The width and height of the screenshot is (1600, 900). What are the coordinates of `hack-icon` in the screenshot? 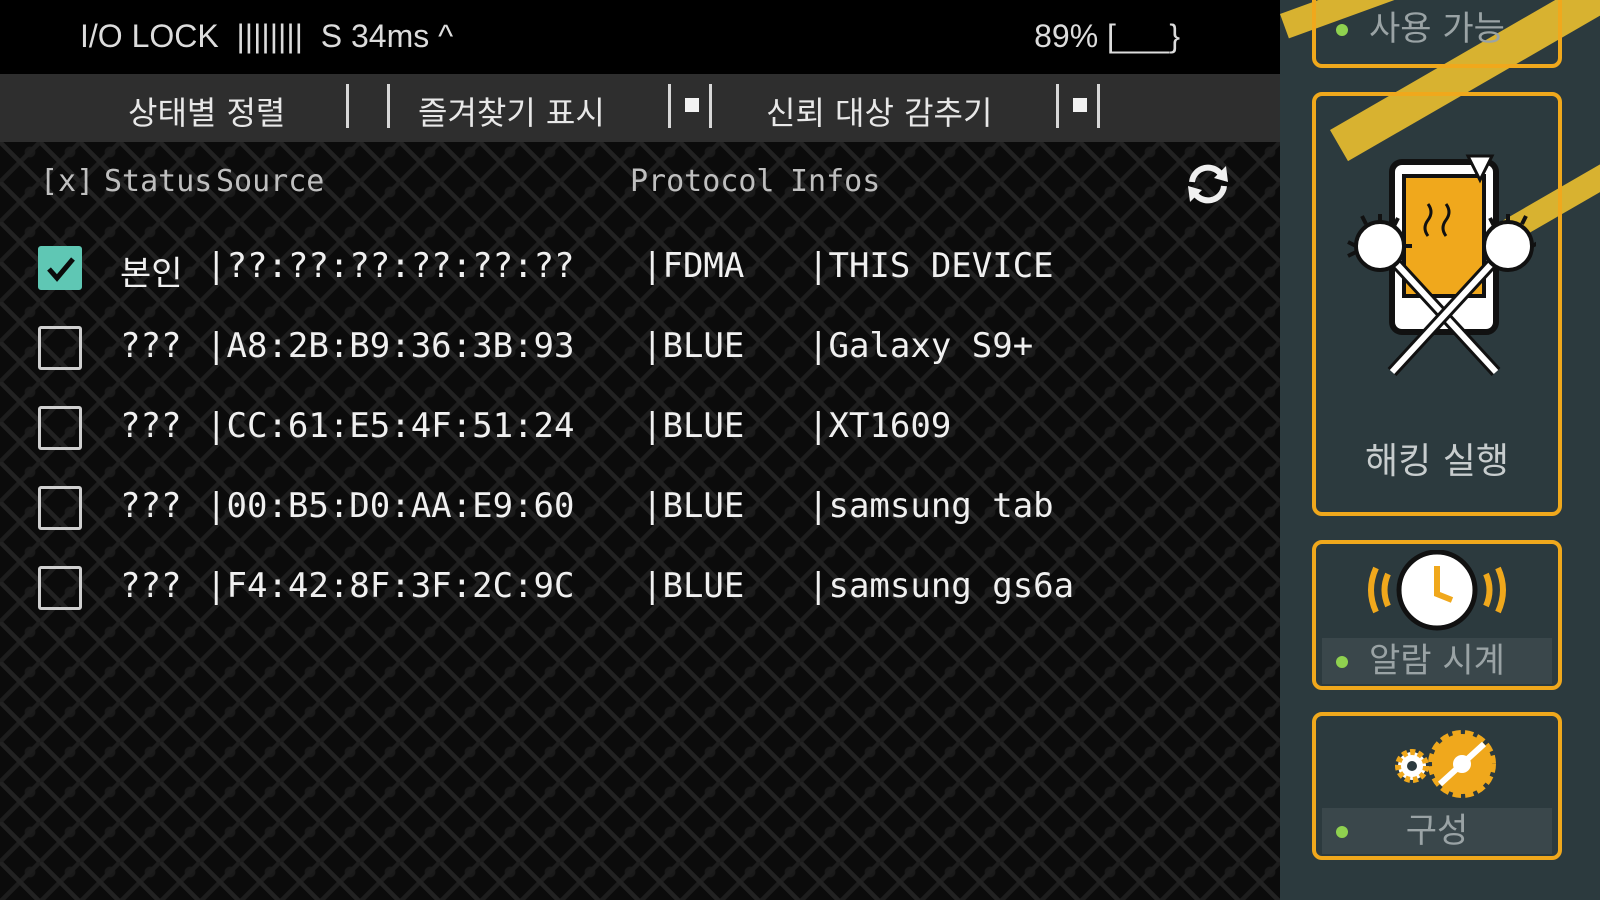 It's located at (1443, 272).